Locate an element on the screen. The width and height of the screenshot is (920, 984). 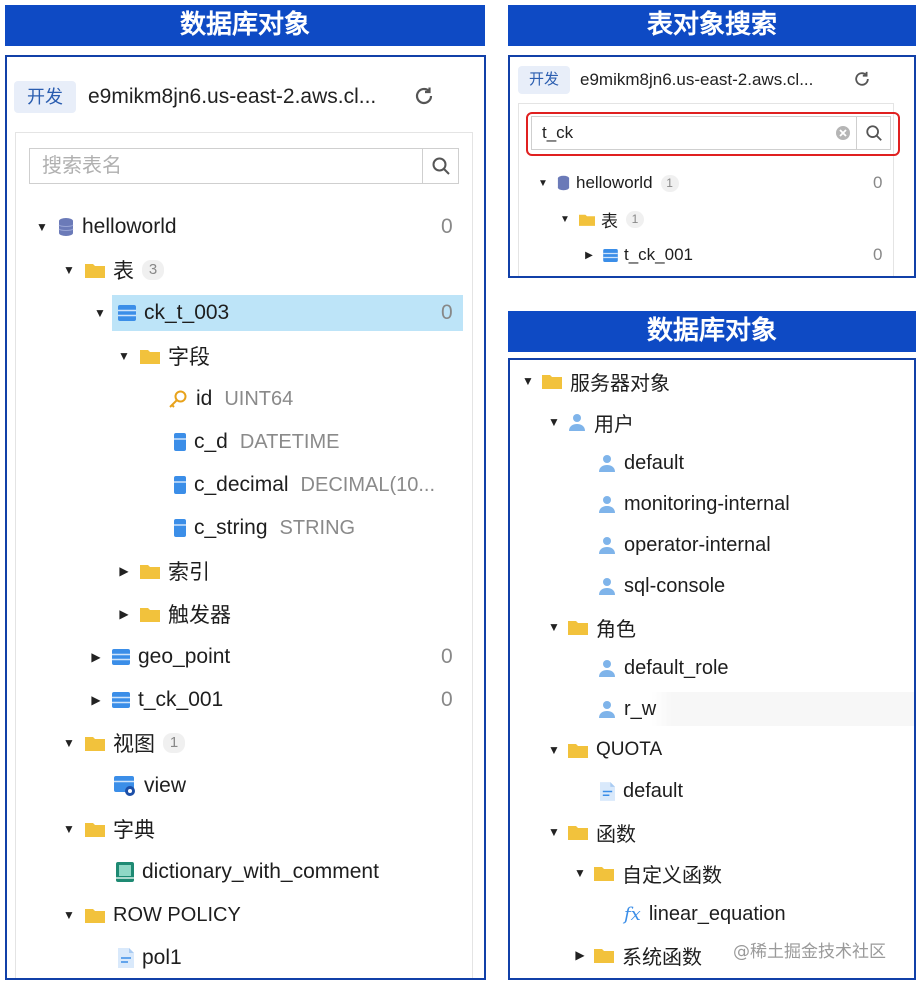
tree-label: geo_point is located at coordinates (184, 656).